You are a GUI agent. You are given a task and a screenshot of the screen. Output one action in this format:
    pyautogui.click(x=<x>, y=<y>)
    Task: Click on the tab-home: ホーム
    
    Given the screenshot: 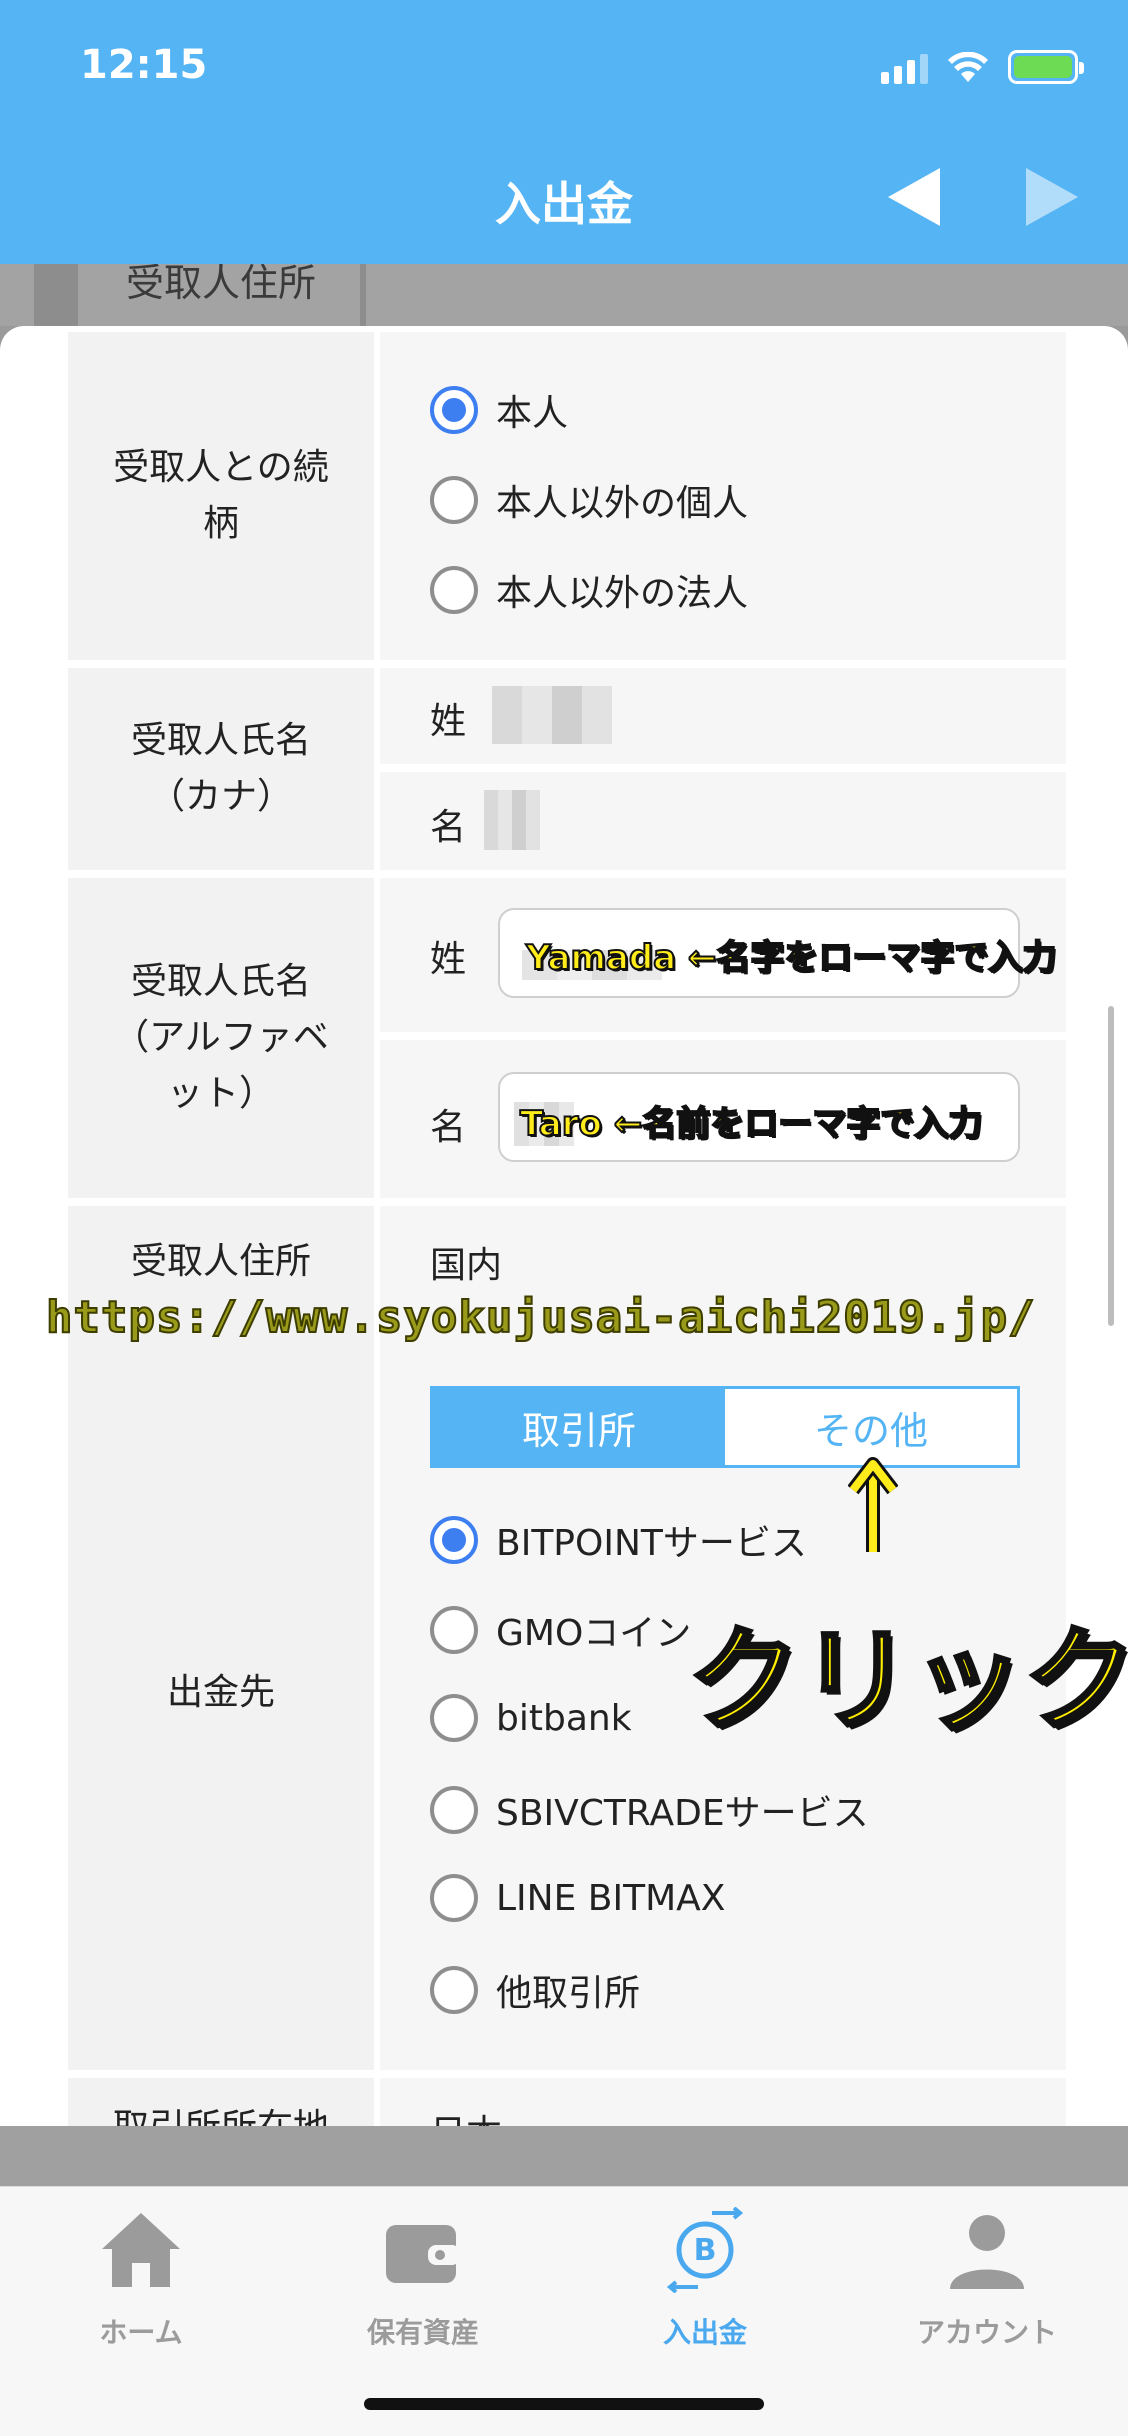 What is the action you would take?
    pyautogui.click(x=141, y=2279)
    